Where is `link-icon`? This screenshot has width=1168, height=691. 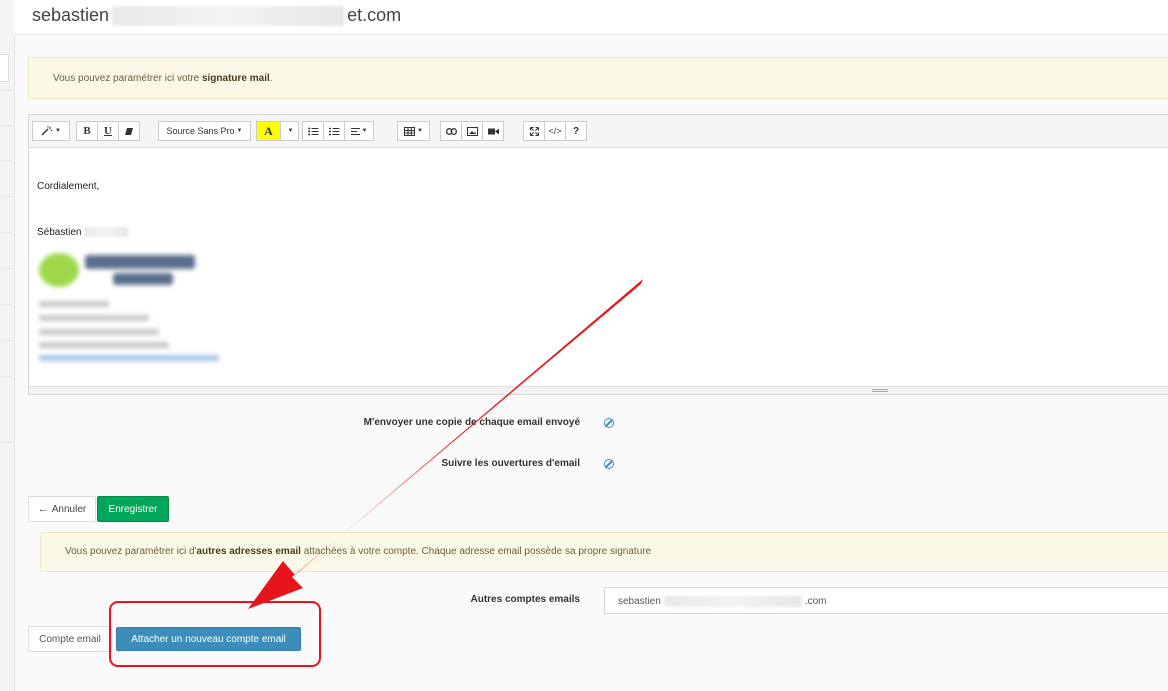
link-icon is located at coordinates (451, 131).